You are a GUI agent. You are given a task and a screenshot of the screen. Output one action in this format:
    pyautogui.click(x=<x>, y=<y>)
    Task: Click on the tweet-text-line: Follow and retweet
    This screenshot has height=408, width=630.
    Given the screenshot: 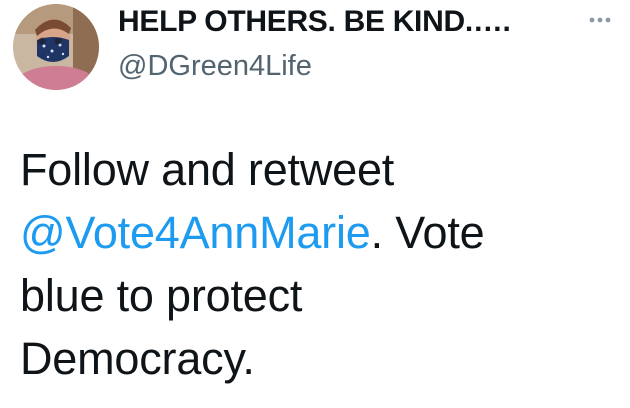 What is the action you would take?
    pyautogui.click(x=207, y=169)
    